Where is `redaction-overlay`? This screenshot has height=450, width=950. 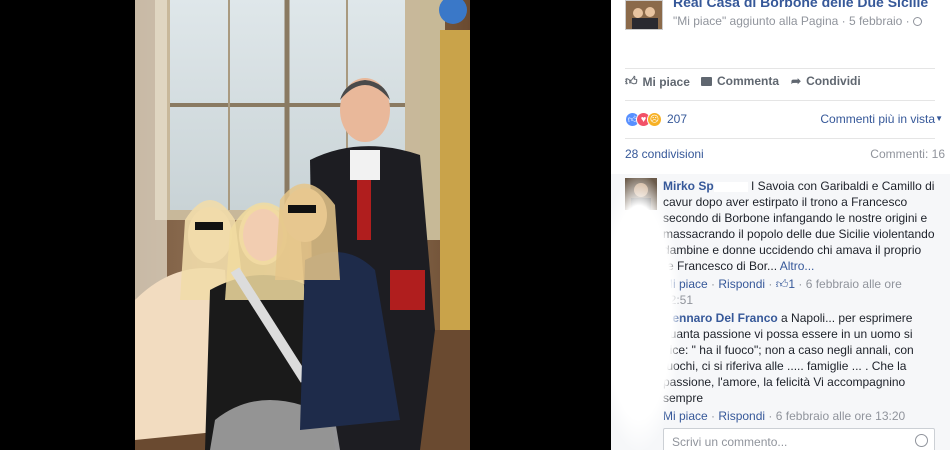 redaction-overlay is located at coordinates (646, 312).